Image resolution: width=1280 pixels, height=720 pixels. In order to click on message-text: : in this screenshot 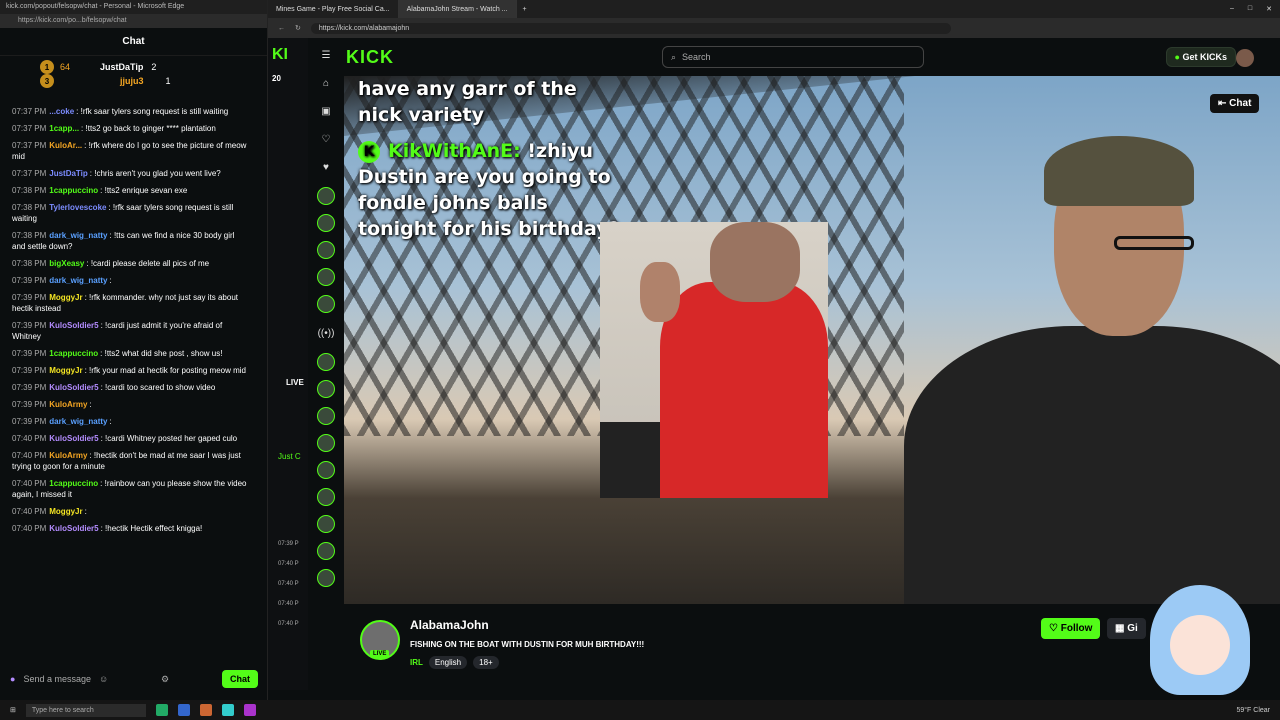, I will do `click(85, 511)`.